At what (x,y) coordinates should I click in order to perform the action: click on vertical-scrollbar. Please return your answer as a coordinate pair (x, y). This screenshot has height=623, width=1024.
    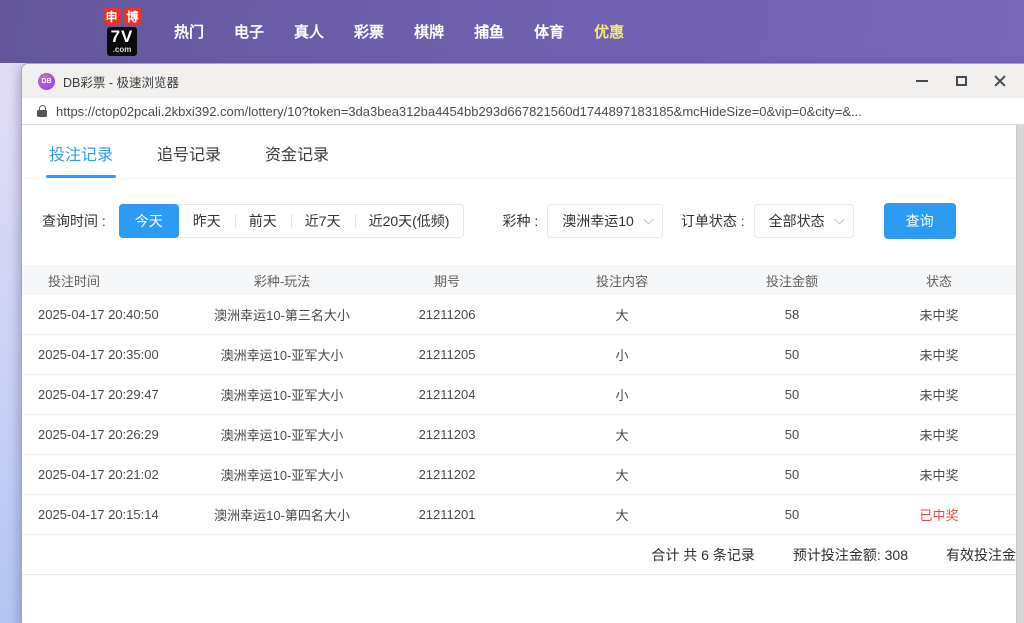
    Looking at the image, I should click on (1020, 374).